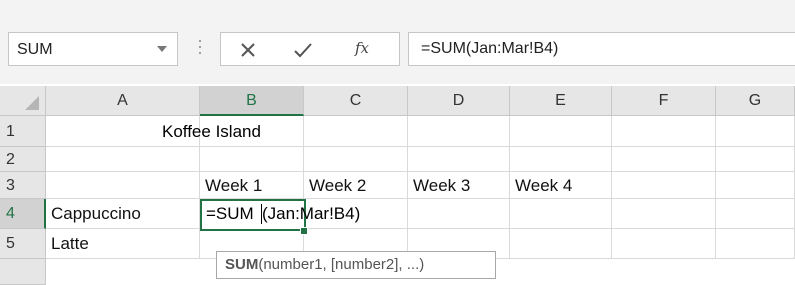 The image size is (795, 285). What do you see at coordinates (601, 49) in the screenshot?
I see `formula-input: =SUM(Jan:Mar!B4)` at bounding box center [601, 49].